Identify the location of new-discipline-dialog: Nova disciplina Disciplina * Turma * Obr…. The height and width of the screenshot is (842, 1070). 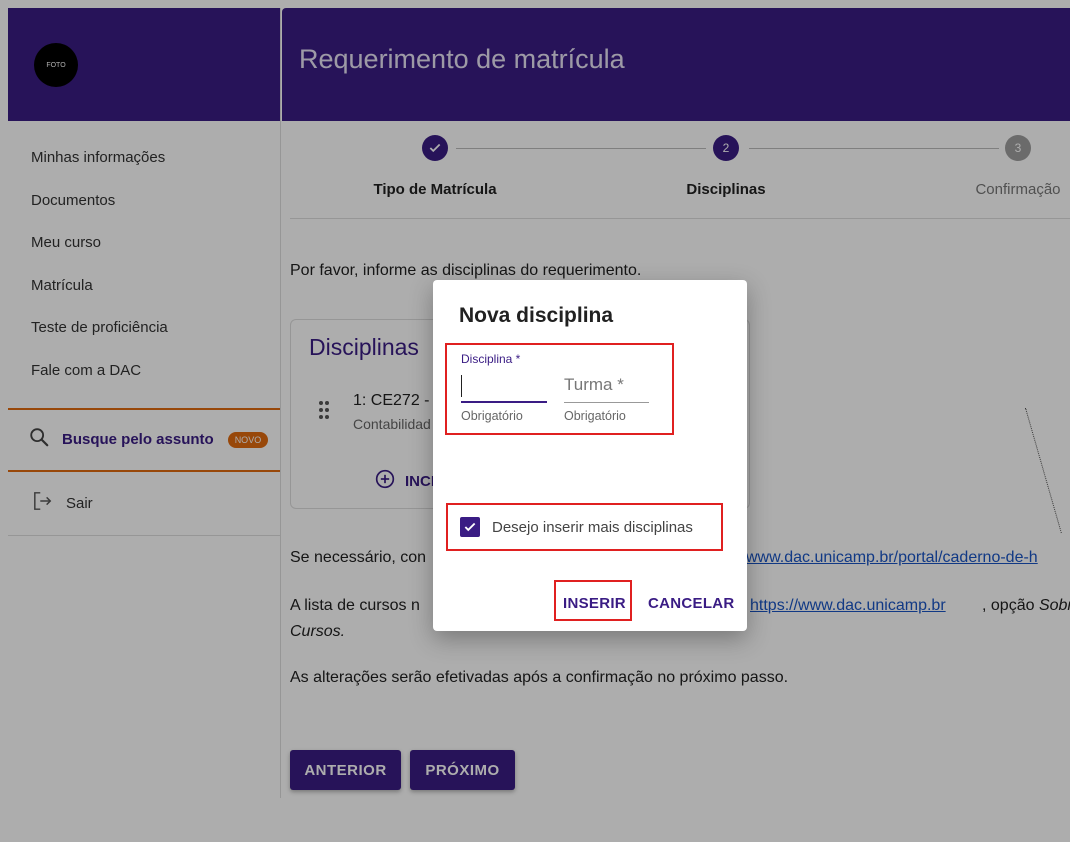
(590, 455).